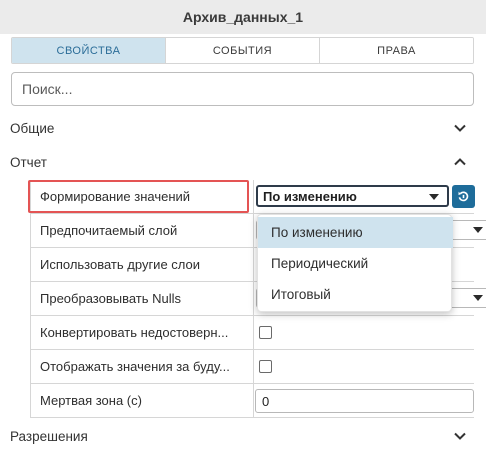 Image resolution: width=486 pixels, height=451 pixels. Describe the element at coordinates (243, 17) in the screenshot. I see `window-title: Архив_данных_1` at that location.